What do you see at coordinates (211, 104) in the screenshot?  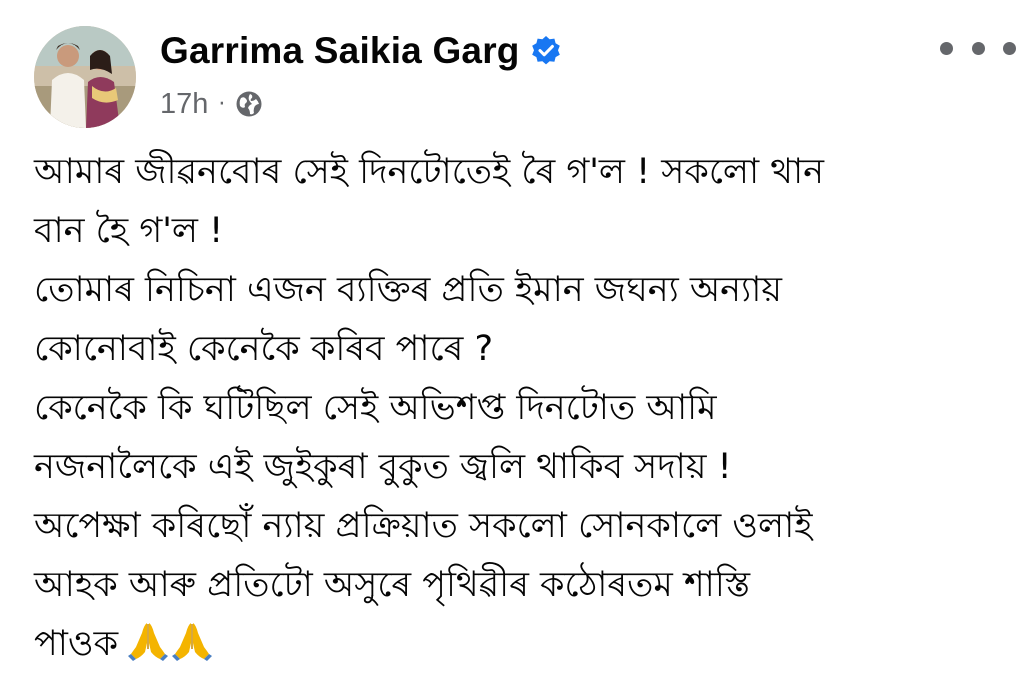 I see `post-meta: 17h ·` at bounding box center [211, 104].